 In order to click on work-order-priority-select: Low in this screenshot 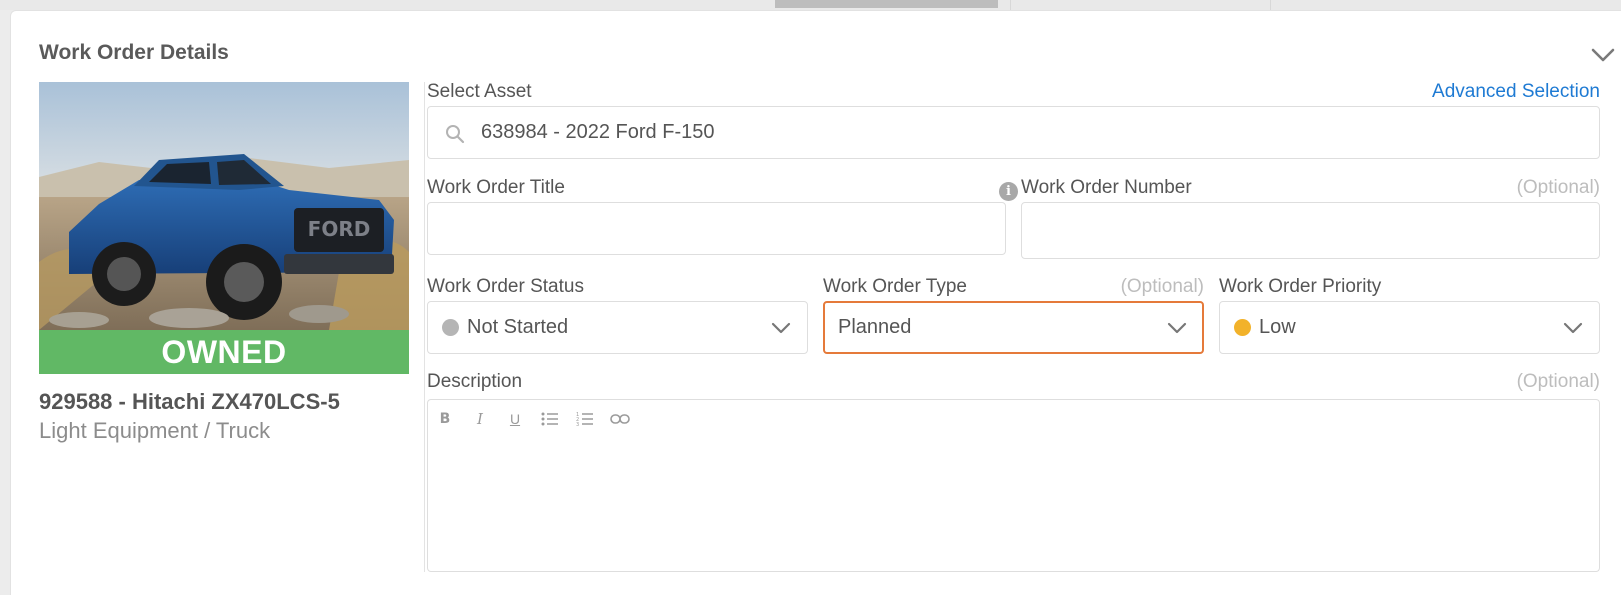, I will do `click(1409, 327)`.